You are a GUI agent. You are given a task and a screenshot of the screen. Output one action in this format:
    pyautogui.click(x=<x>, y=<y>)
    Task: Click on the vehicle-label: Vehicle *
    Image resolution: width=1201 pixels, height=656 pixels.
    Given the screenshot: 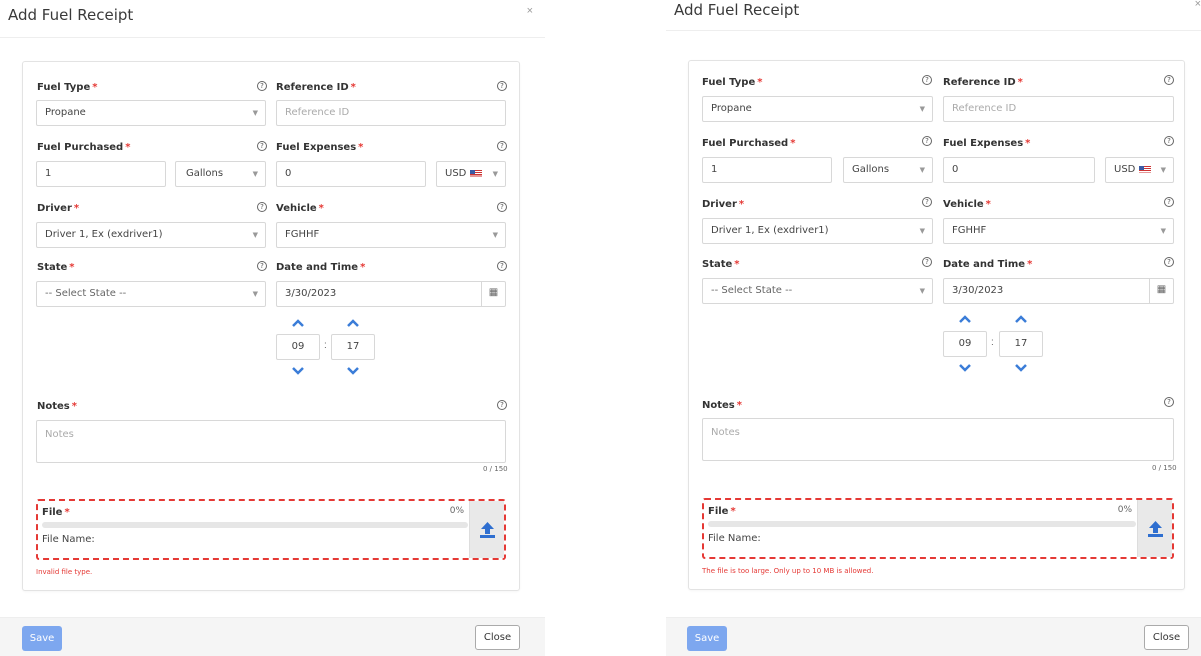 What is the action you would take?
    pyautogui.click(x=300, y=208)
    